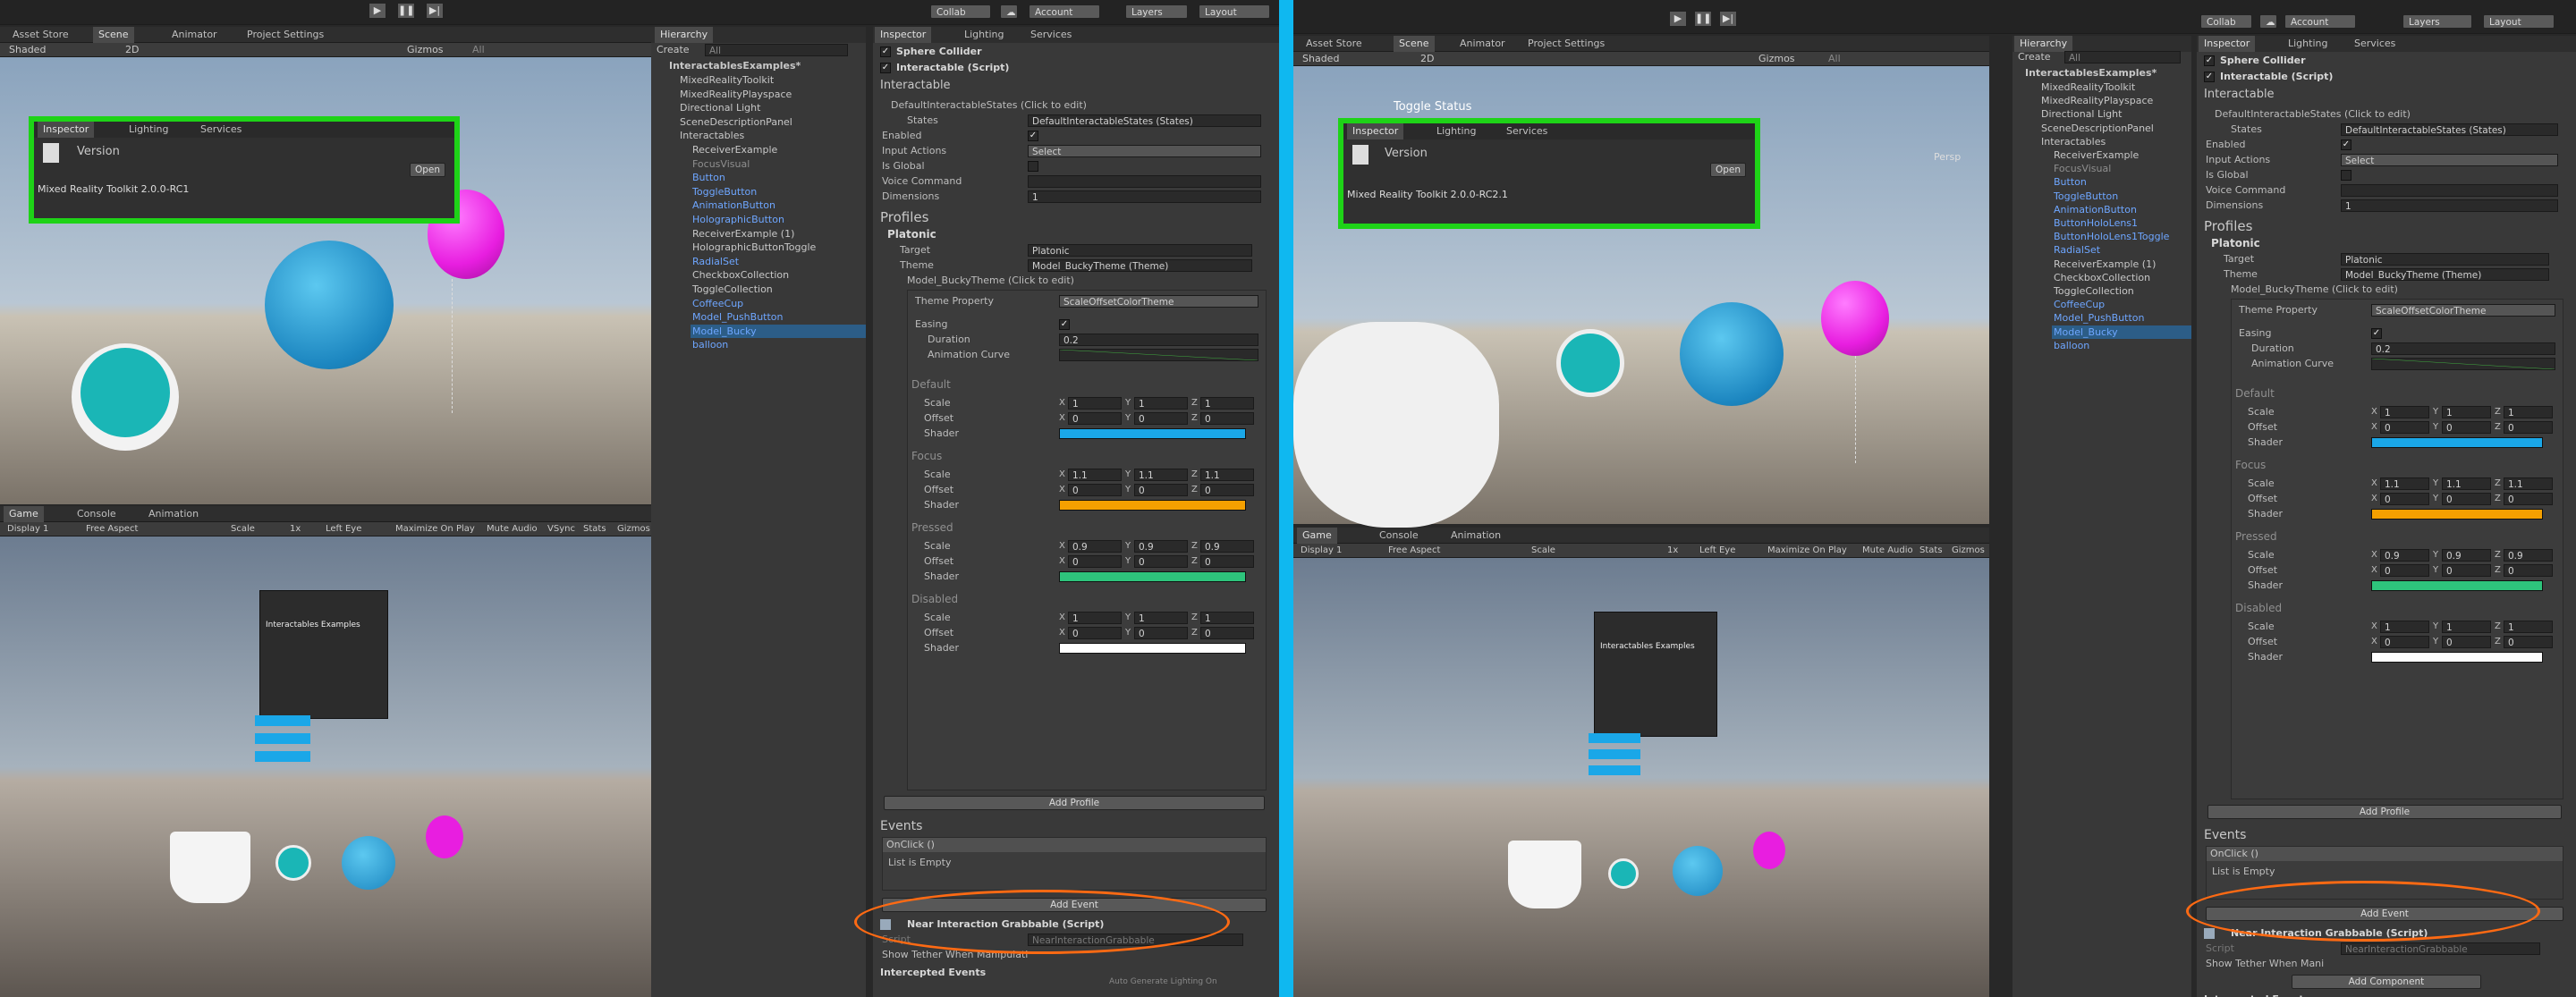  What do you see at coordinates (2121, 210) in the screenshot?
I see `hierarchy-item: AnimationButton` at bounding box center [2121, 210].